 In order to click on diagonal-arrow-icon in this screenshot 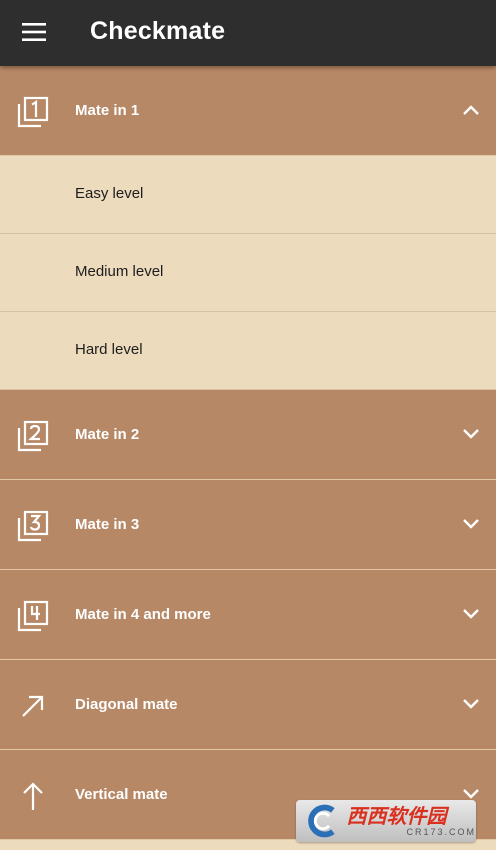, I will do `click(33, 706)`.